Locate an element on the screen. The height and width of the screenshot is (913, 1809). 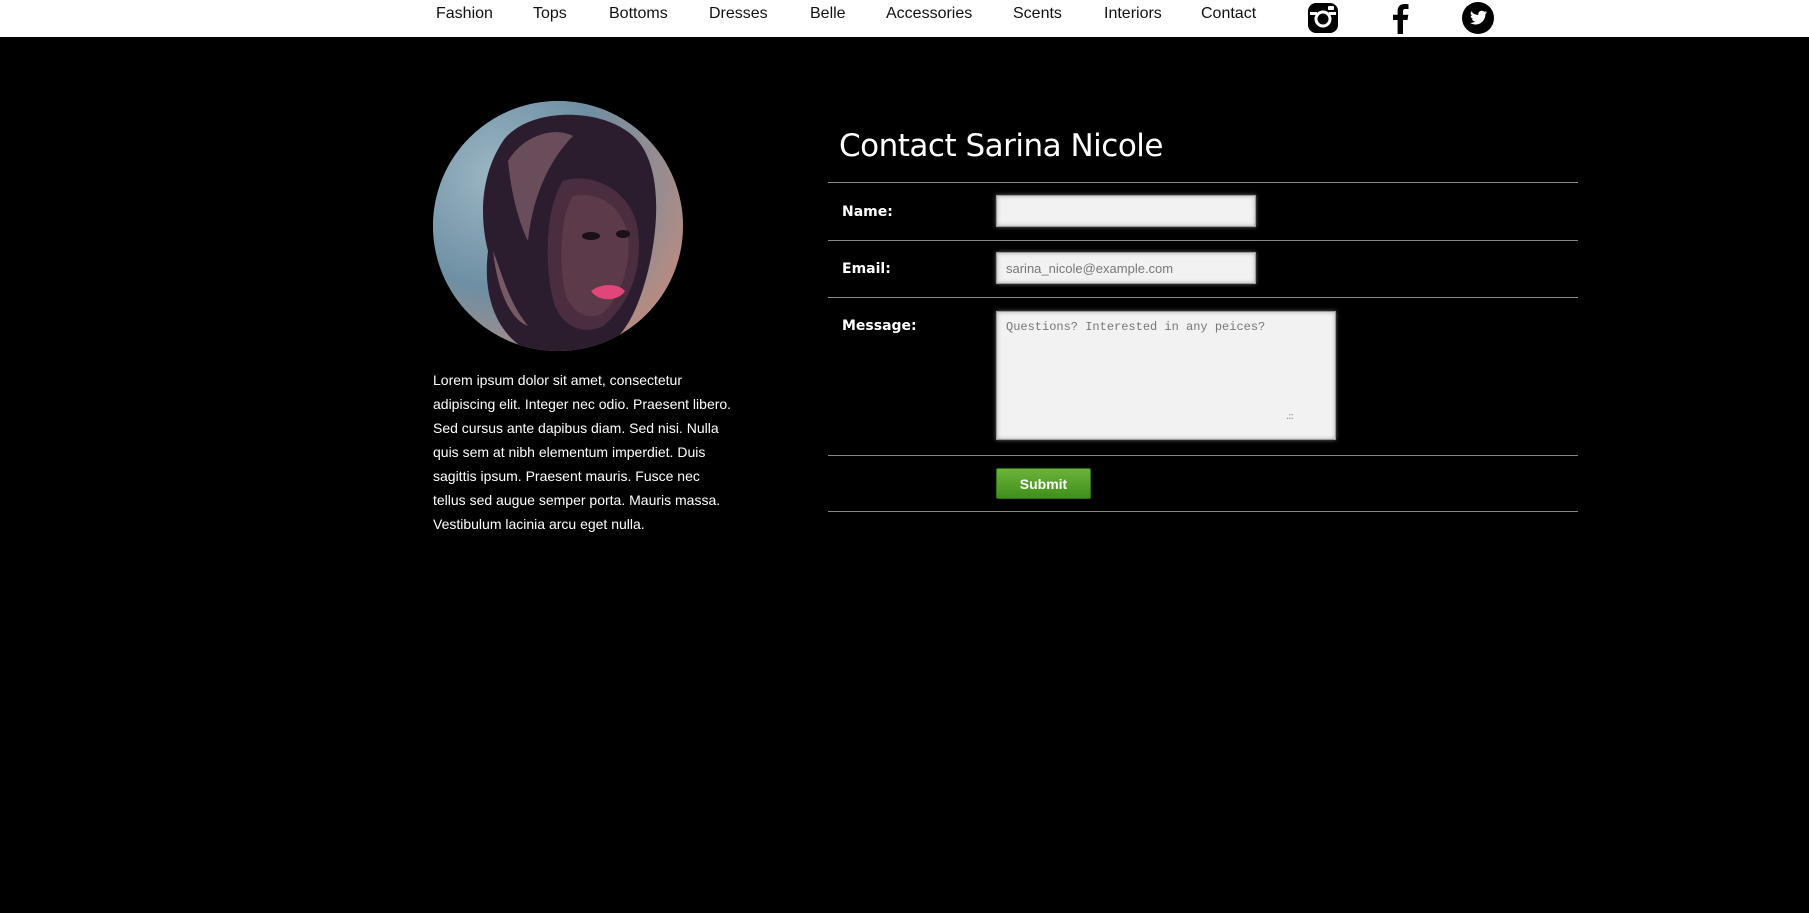
nav-item-tops: Tops is located at coordinates (550, 14).